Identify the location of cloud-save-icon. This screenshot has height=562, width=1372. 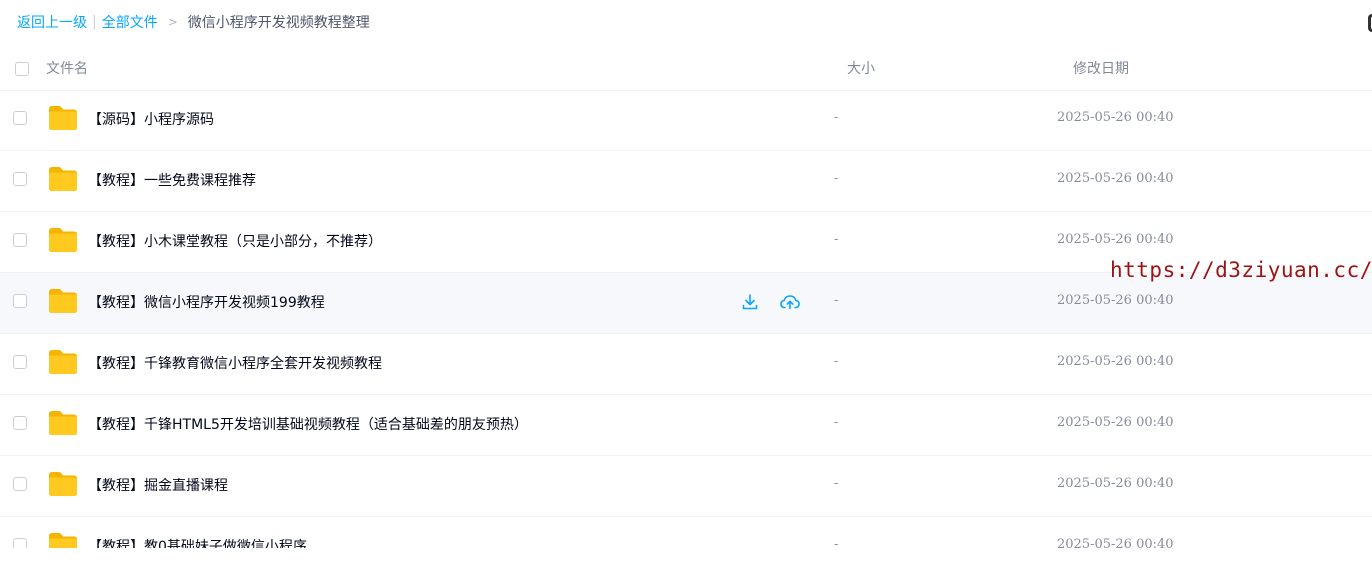
(789, 302).